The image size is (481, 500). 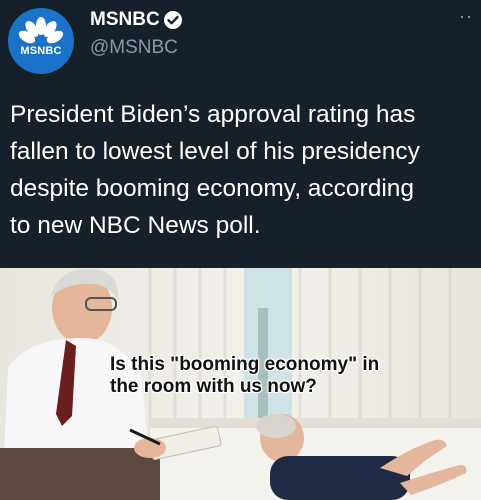 I want to click on display-name: MSNBC, so click(x=125, y=20).